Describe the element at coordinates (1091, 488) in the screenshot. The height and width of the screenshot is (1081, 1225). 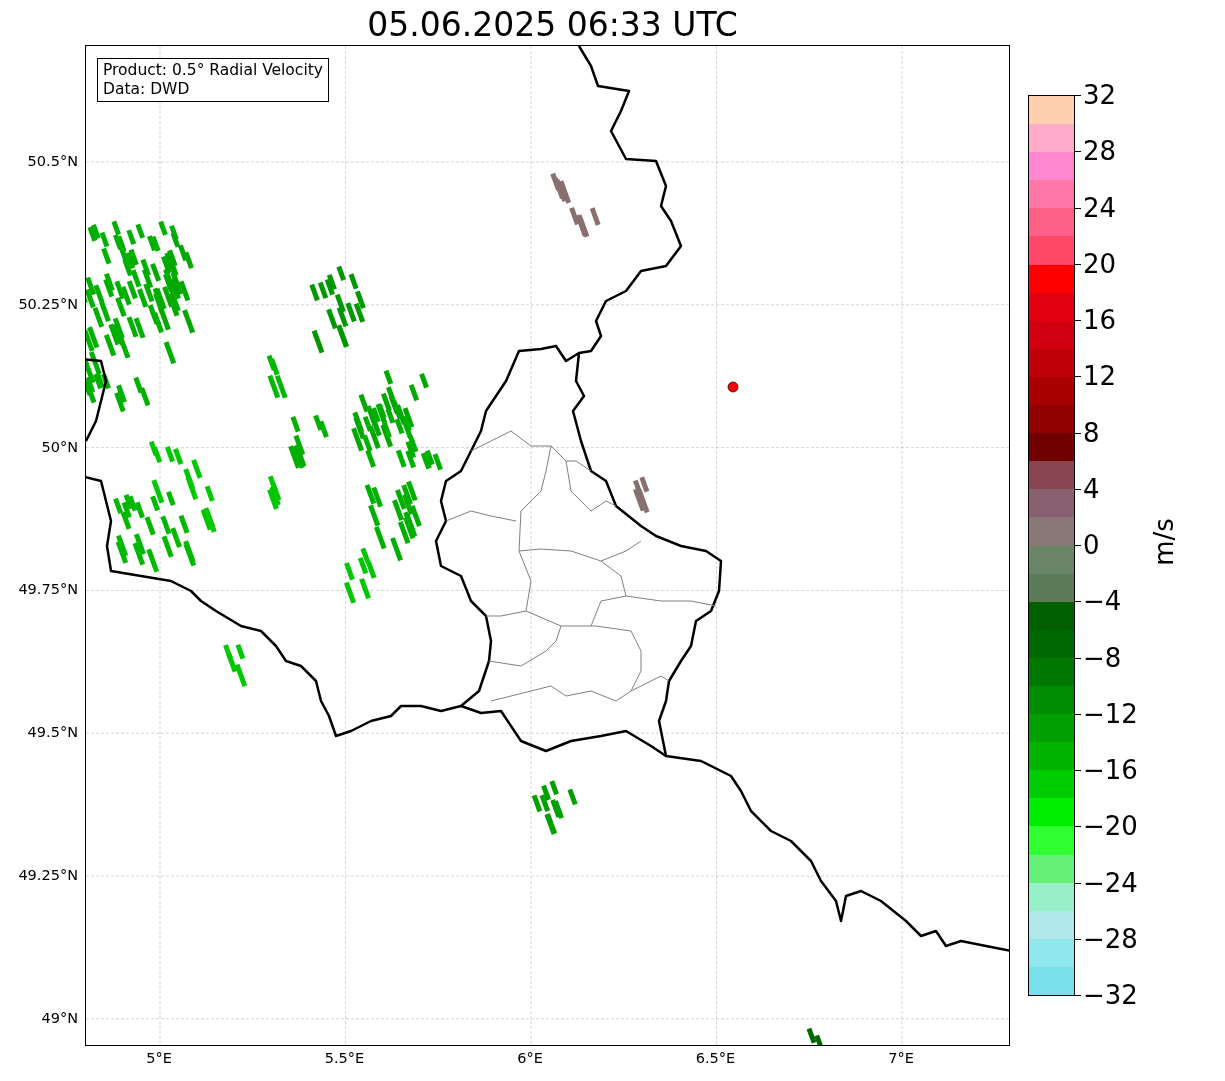
I see `scale-label: 4` at that location.